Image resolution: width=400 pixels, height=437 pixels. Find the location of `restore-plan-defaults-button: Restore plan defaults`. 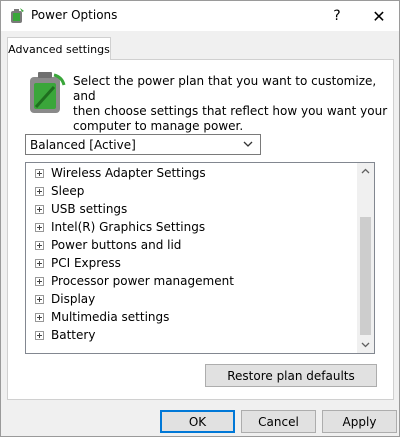

restore-plan-defaults-button: Restore plan defaults is located at coordinates (291, 375).